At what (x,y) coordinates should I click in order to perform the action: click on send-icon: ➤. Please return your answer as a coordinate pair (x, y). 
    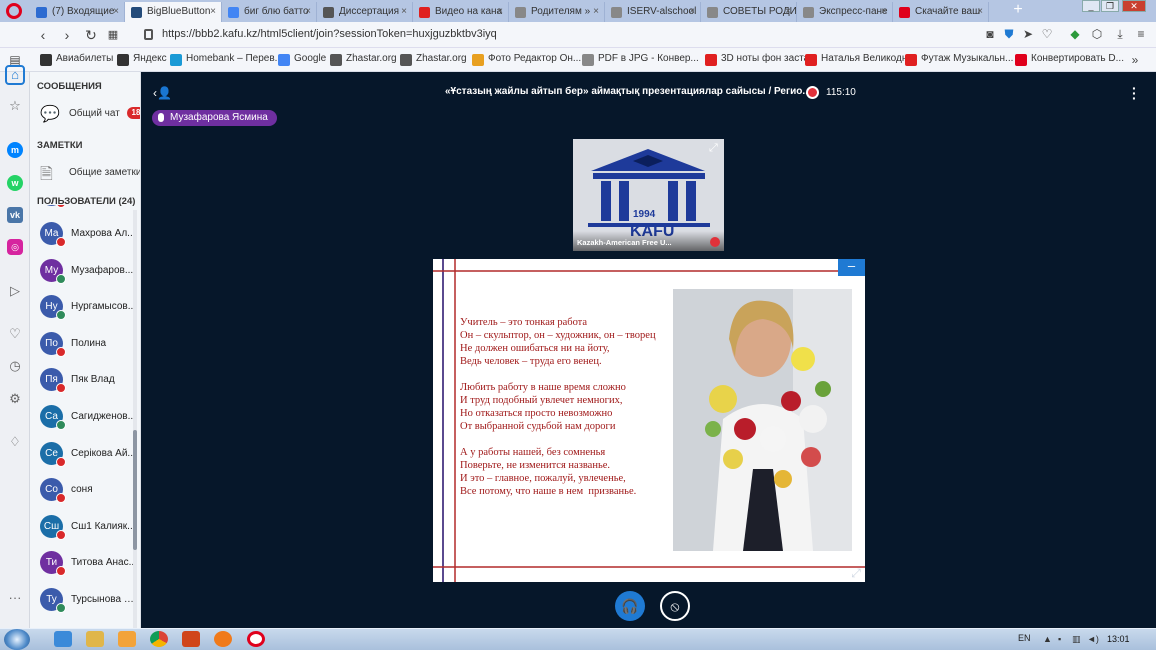
    Looking at the image, I should click on (1028, 34).